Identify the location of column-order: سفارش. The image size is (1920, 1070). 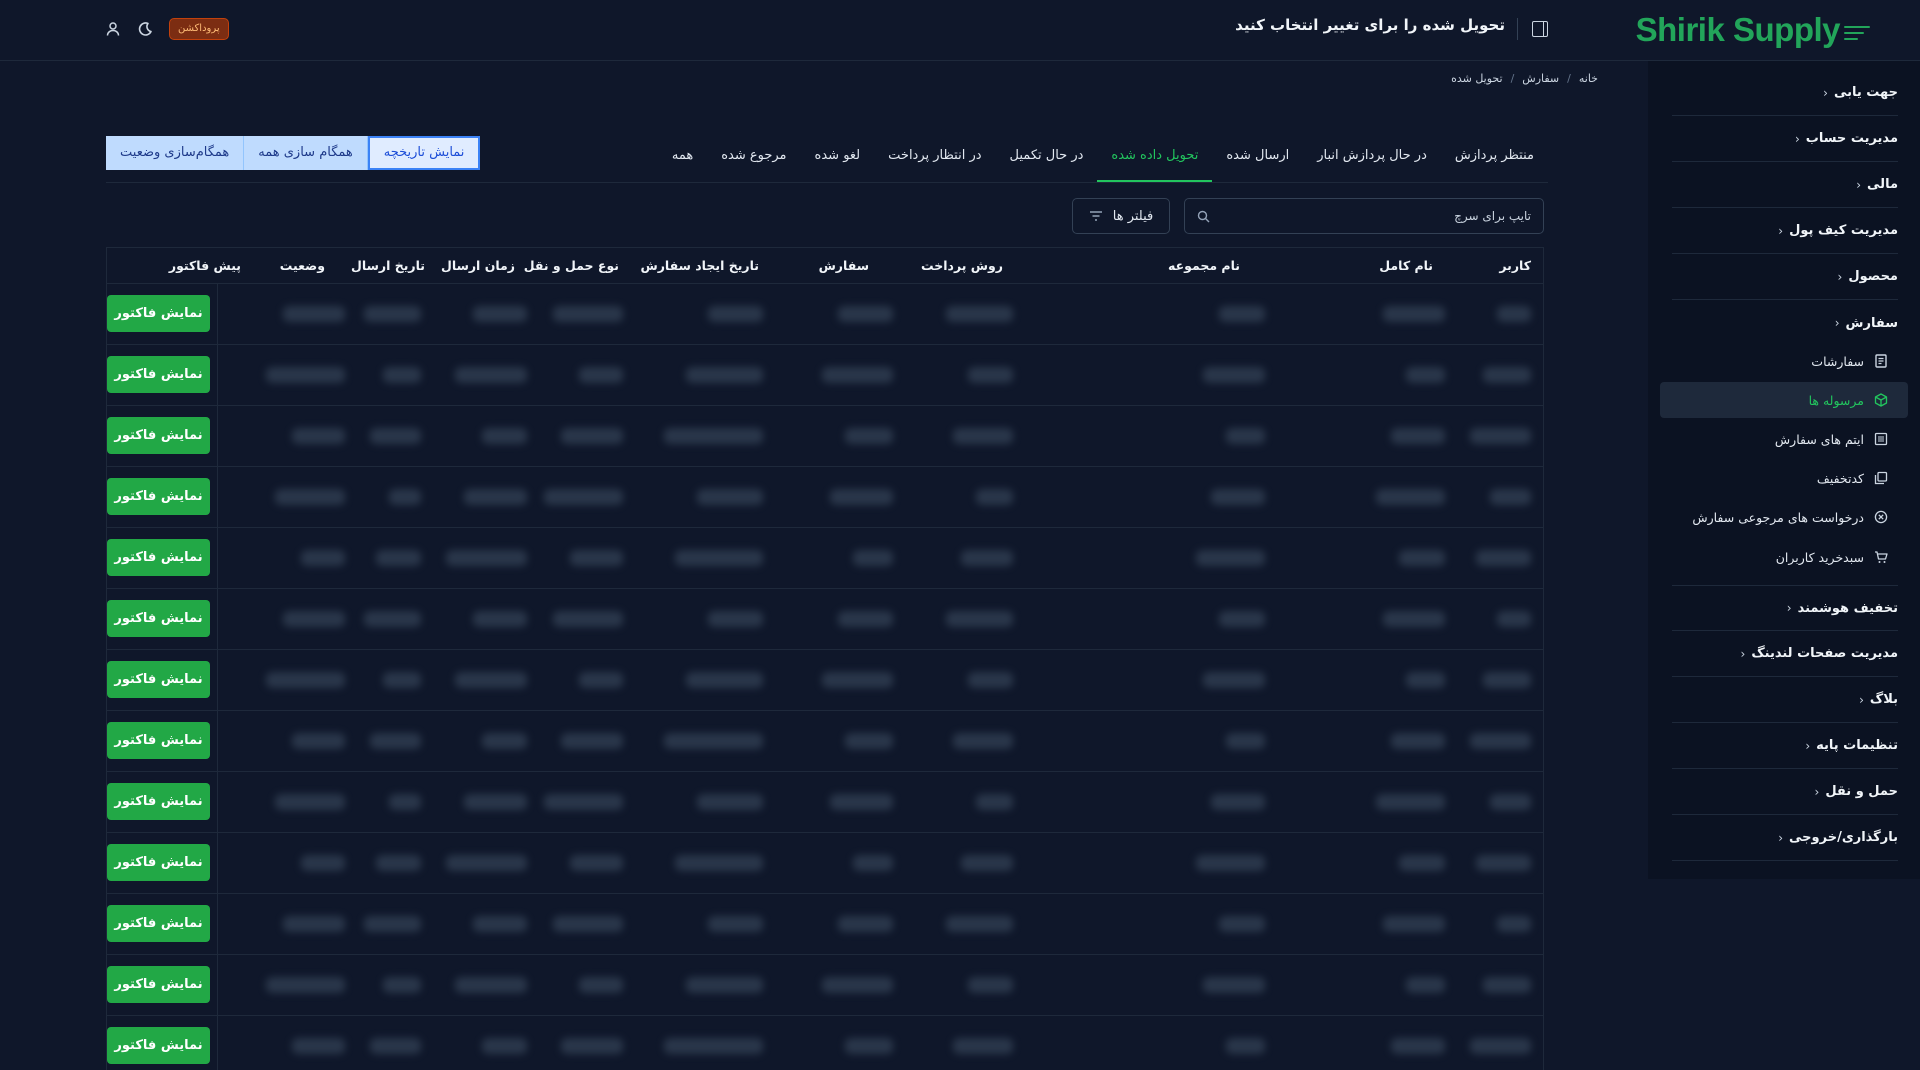
(844, 265).